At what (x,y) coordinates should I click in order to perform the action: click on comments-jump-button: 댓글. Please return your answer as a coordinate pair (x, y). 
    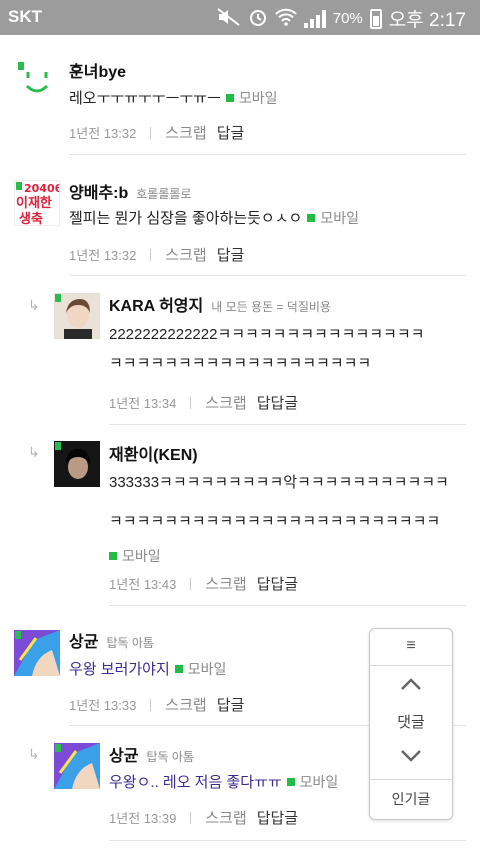
    Looking at the image, I should click on (411, 721).